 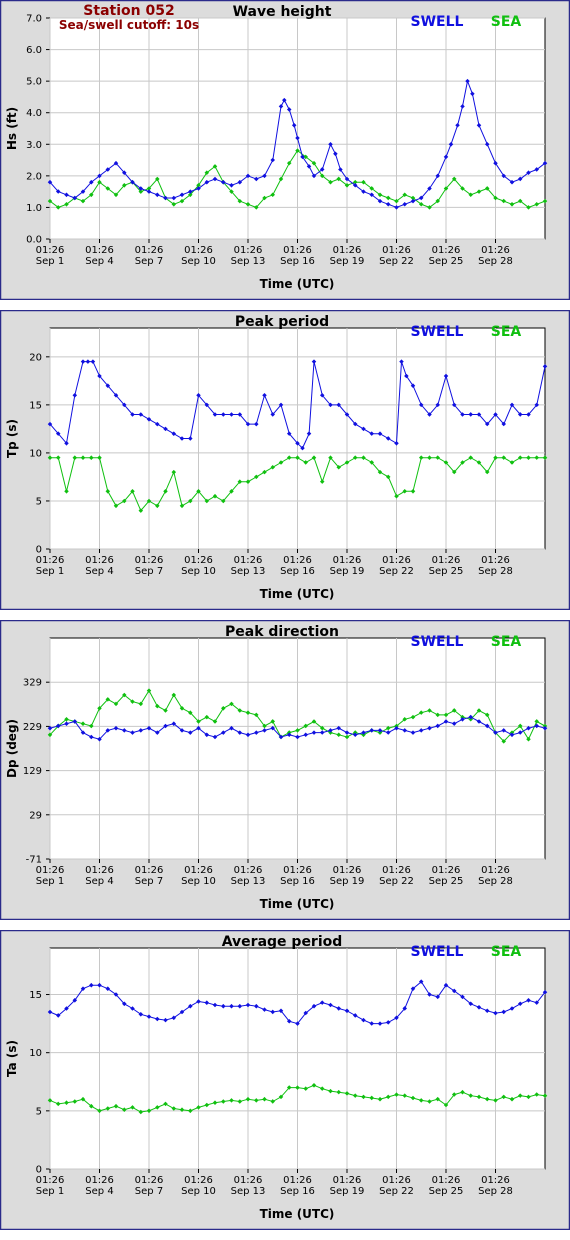 I want to click on y-tick-label: 29, so click(x=35, y=815).